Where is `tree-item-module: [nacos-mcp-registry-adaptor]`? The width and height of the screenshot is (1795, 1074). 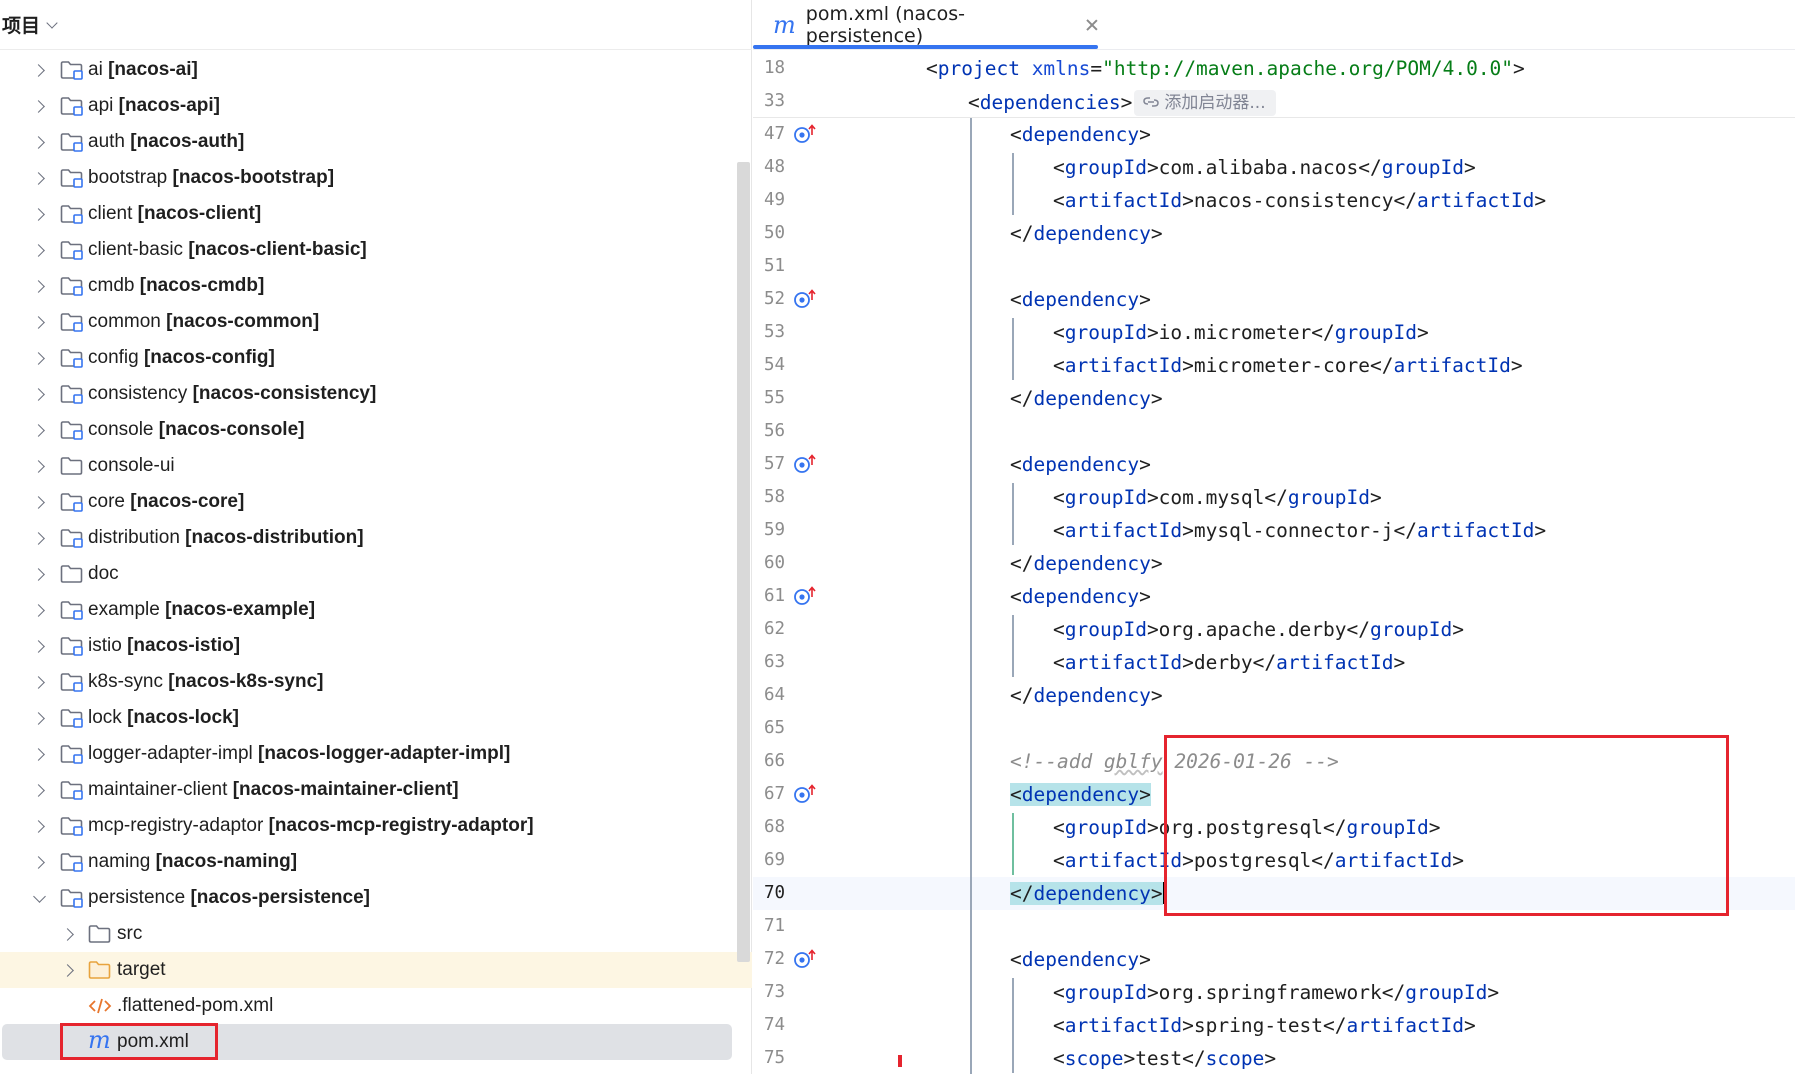
tree-item-module: [nacos-mcp-registry-adaptor] is located at coordinates (401, 825).